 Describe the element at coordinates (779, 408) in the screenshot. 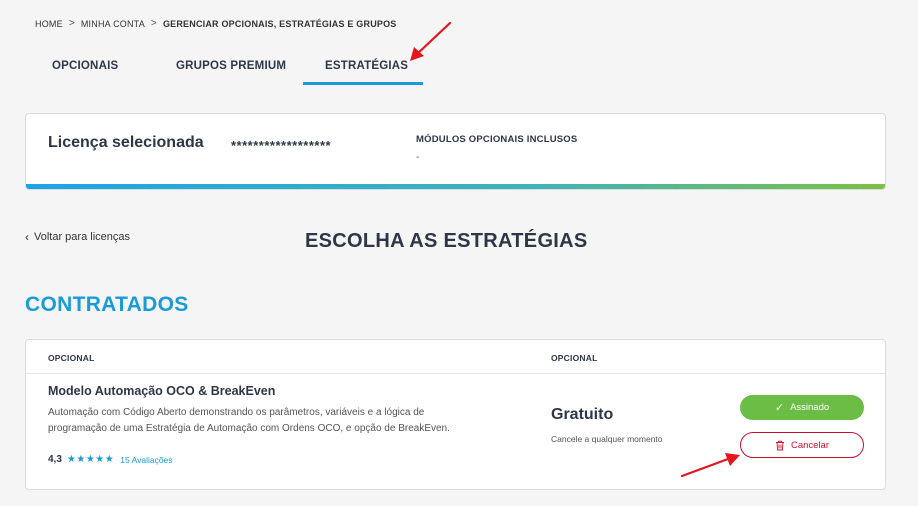

I see `check-icon: ✓` at that location.